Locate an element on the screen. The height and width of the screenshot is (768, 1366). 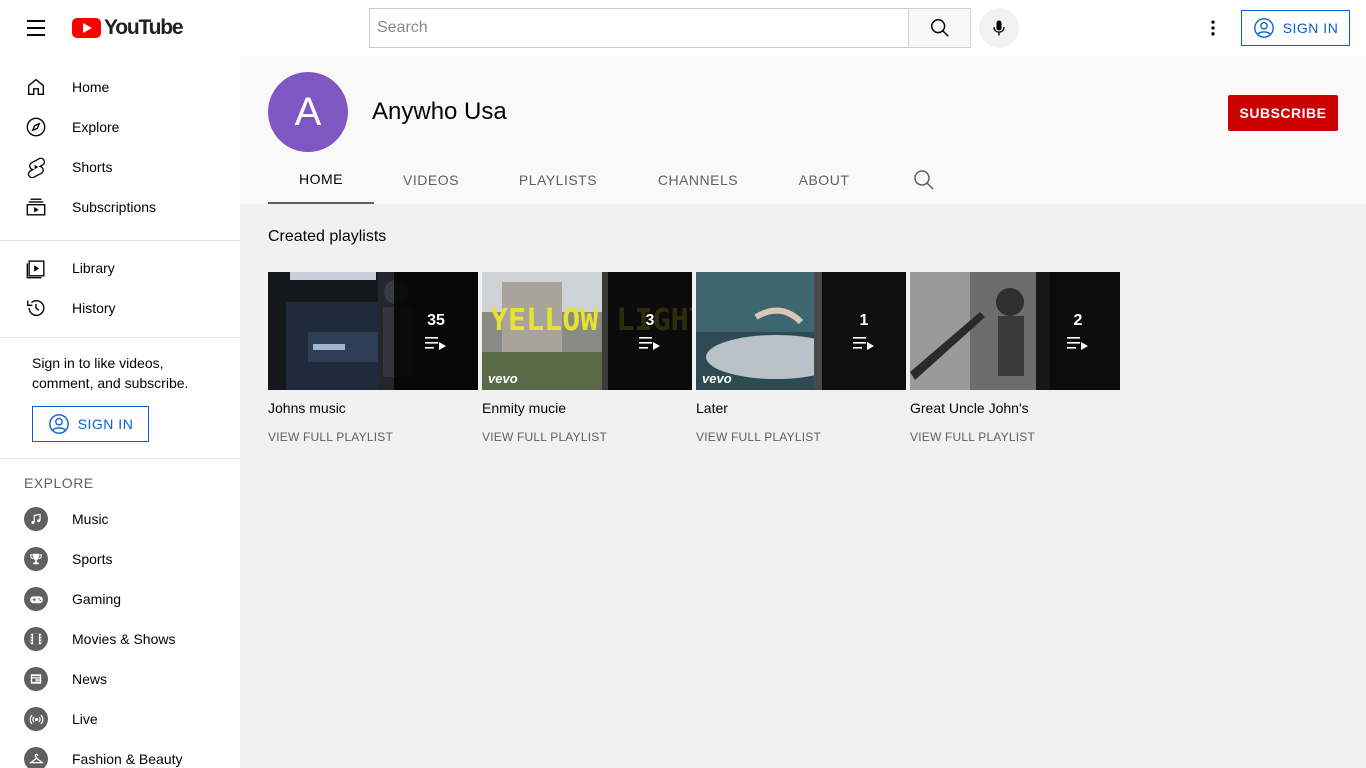
sidebar-item-label: Sports is located at coordinates (92, 559).